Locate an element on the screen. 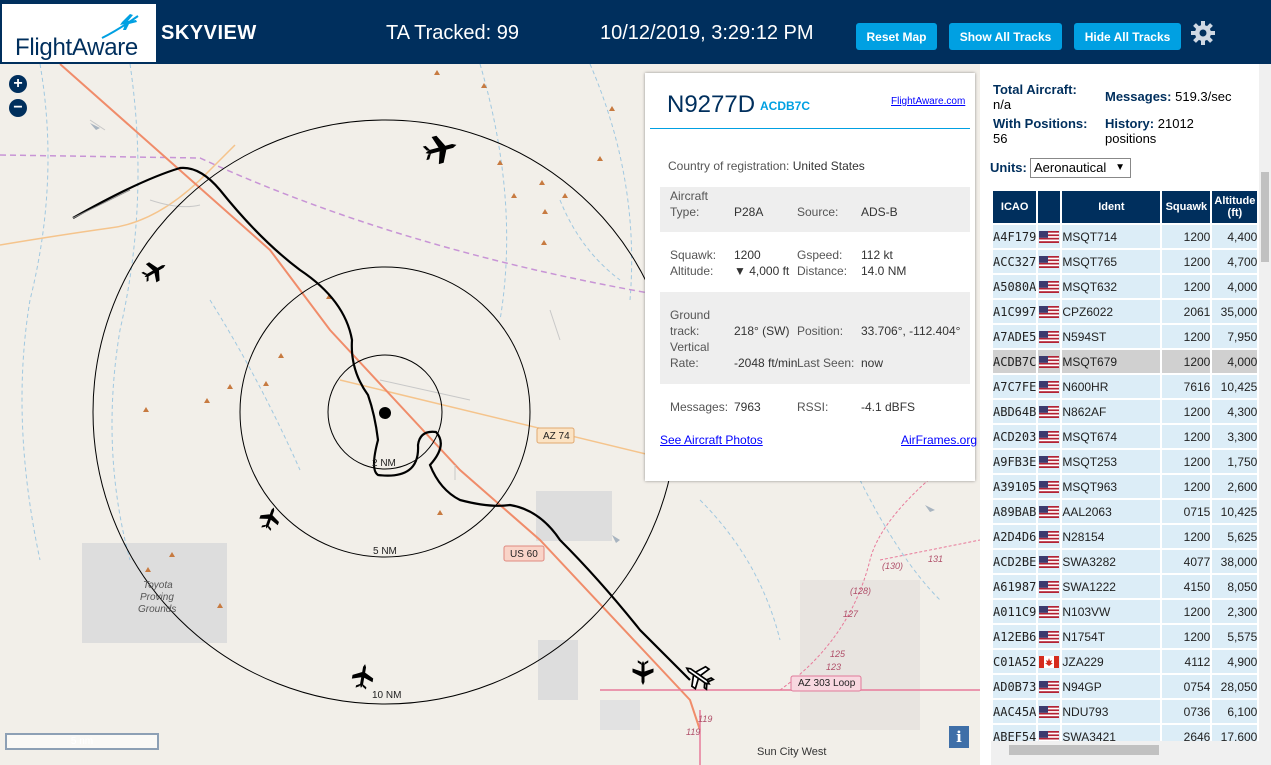 This screenshot has width=1271, height=765. flightaware-logo: FlightAware is located at coordinates (79, 33).